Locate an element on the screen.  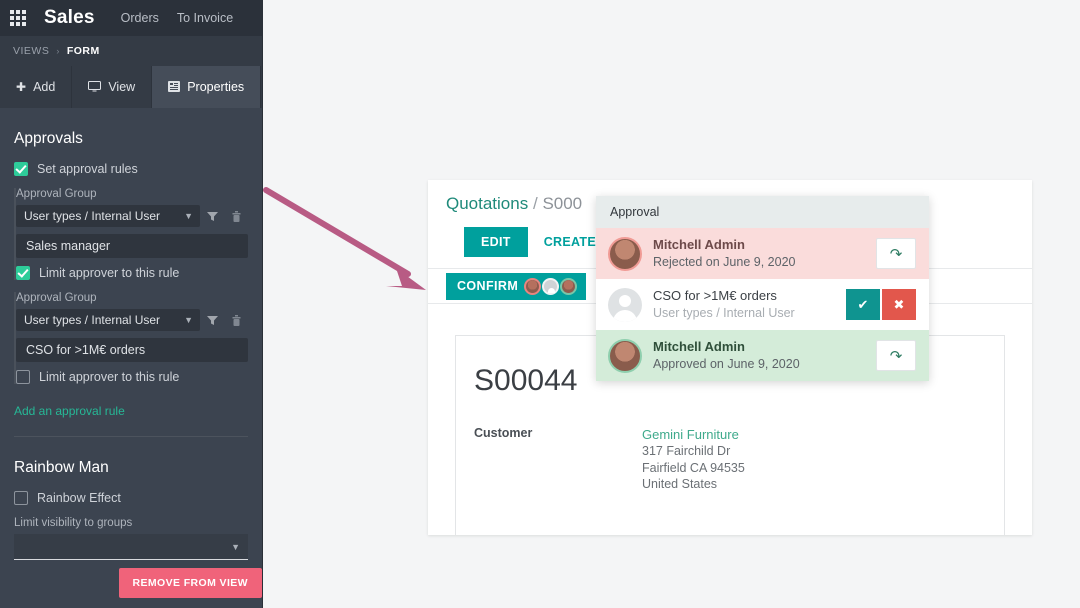
tab-add: ✚ Add is located at coordinates (36, 87).